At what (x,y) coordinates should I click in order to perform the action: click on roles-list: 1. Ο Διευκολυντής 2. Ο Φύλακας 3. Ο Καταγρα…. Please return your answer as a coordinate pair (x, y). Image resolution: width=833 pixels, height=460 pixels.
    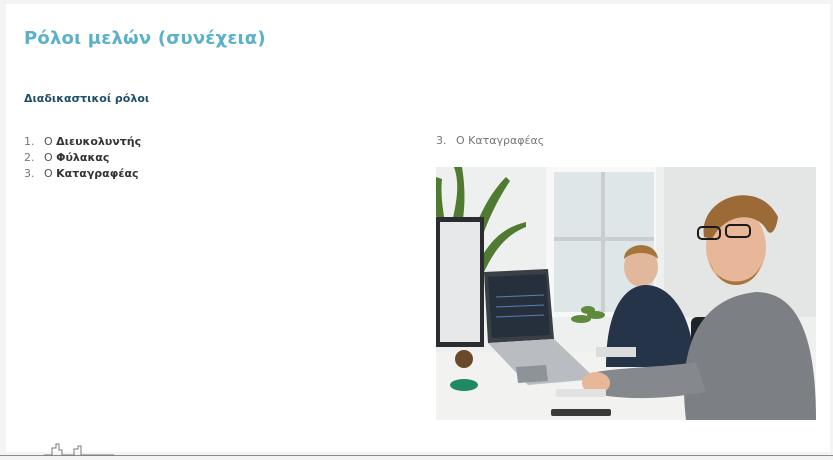
    Looking at the image, I should click on (82, 158).